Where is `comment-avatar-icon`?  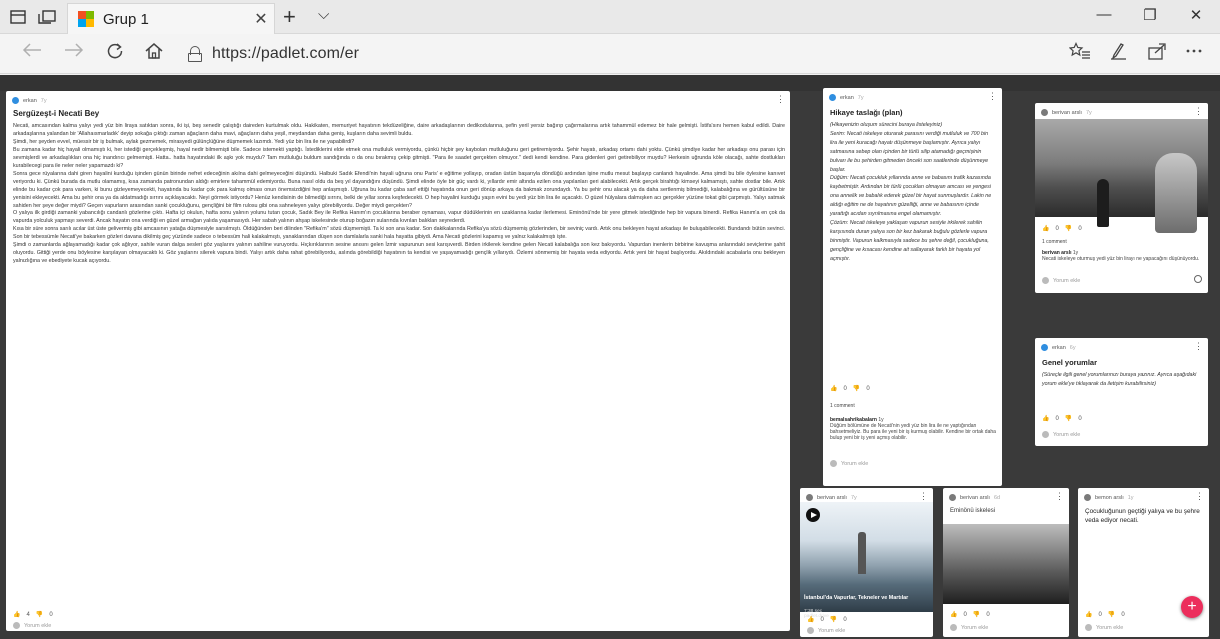 comment-avatar-icon is located at coordinates (810, 630).